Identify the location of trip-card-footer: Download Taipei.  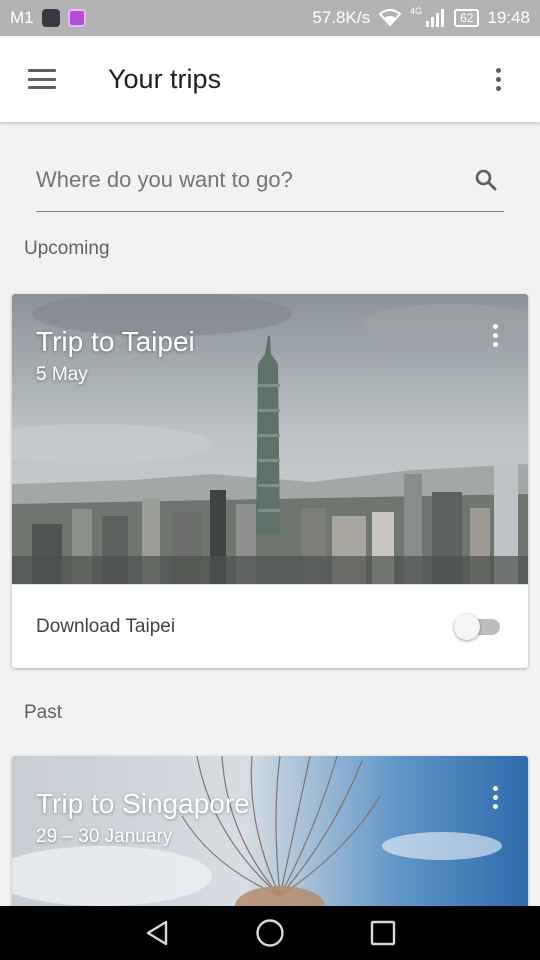
(270, 626).